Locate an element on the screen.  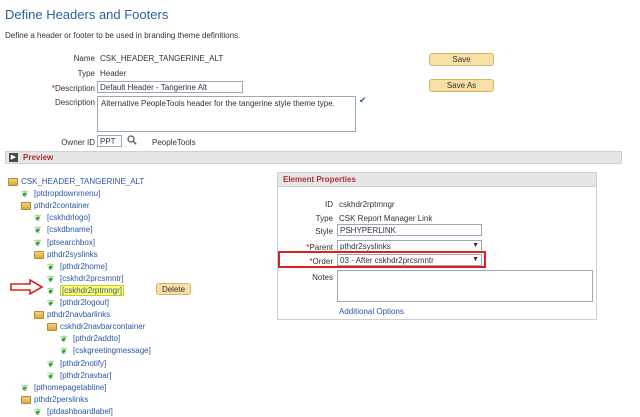
tree-root-label: CSK_HEADER_TANGERINE_ALT is located at coordinates (83, 181).